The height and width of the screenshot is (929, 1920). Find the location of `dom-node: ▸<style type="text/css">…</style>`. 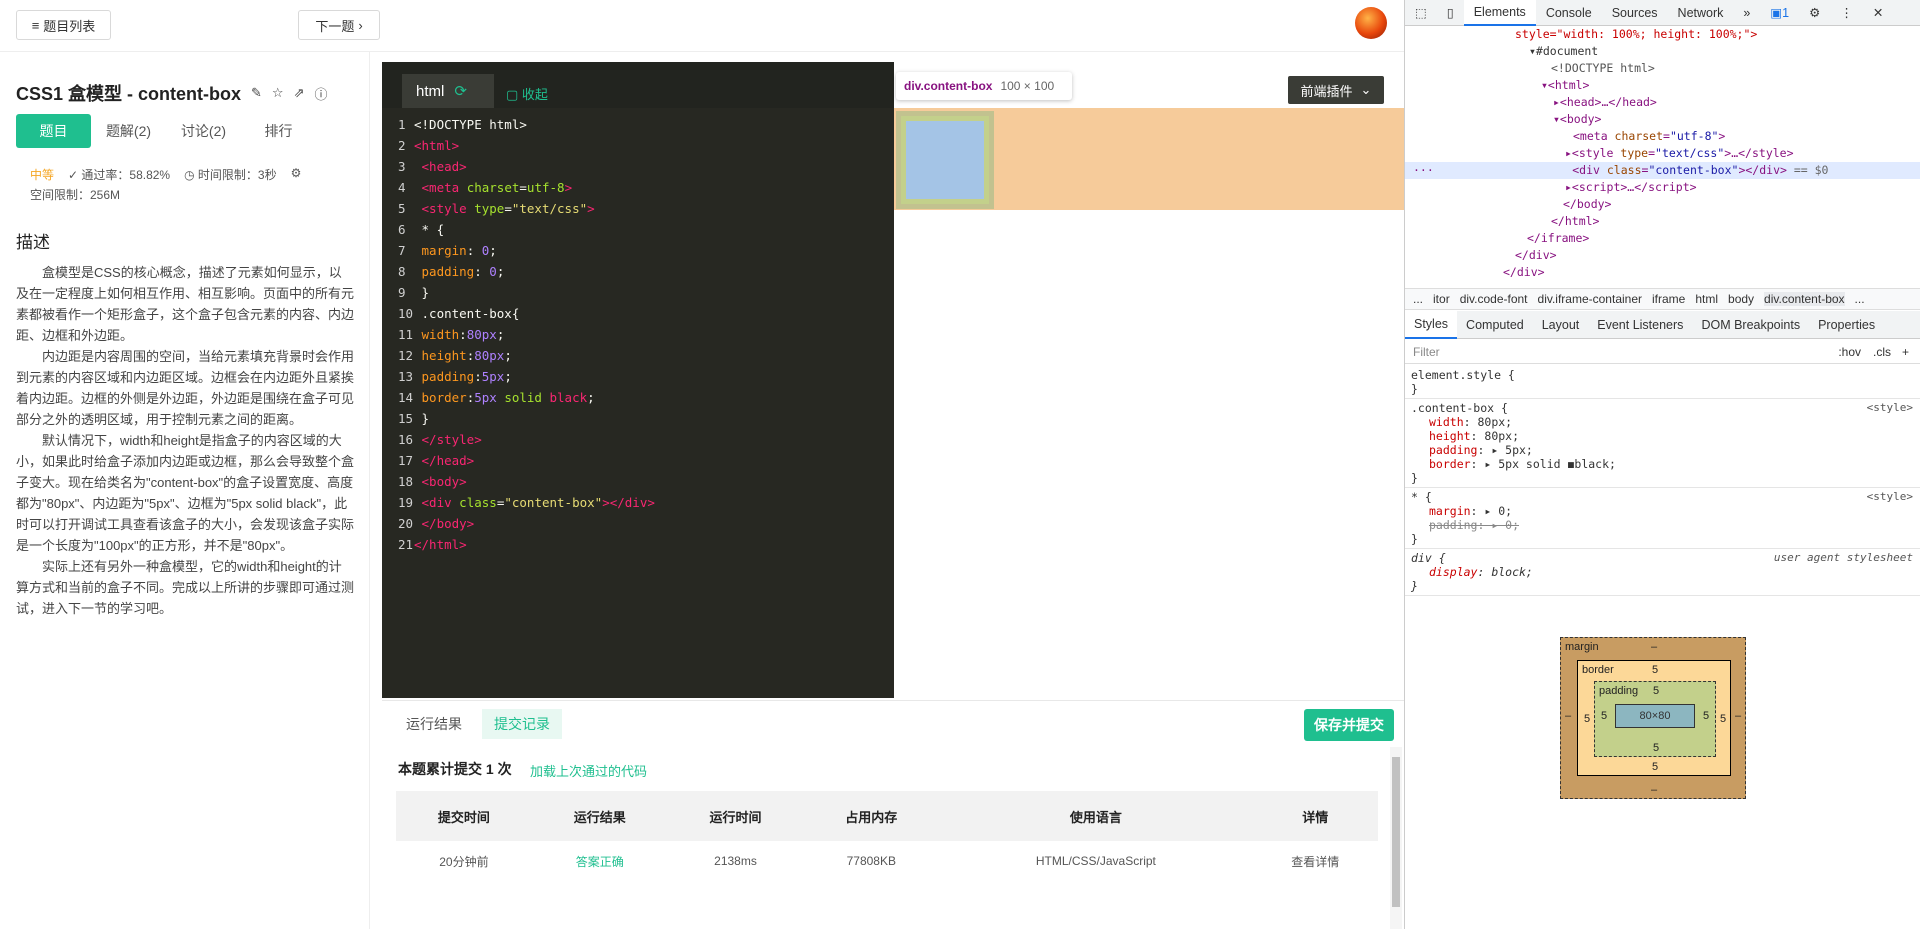

dom-node: ▸<style type="text/css">…</style> is located at coordinates (1662, 153).